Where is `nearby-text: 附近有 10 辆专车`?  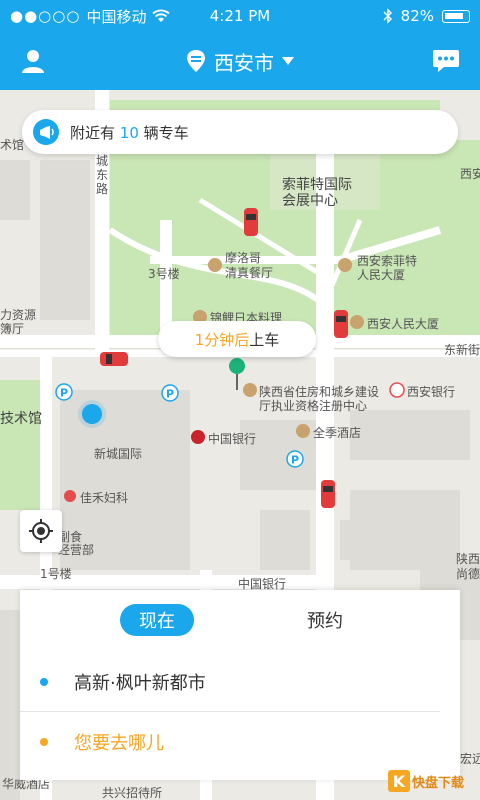 nearby-text: 附近有 10 辆专车 is located at coordinates (129, 132).